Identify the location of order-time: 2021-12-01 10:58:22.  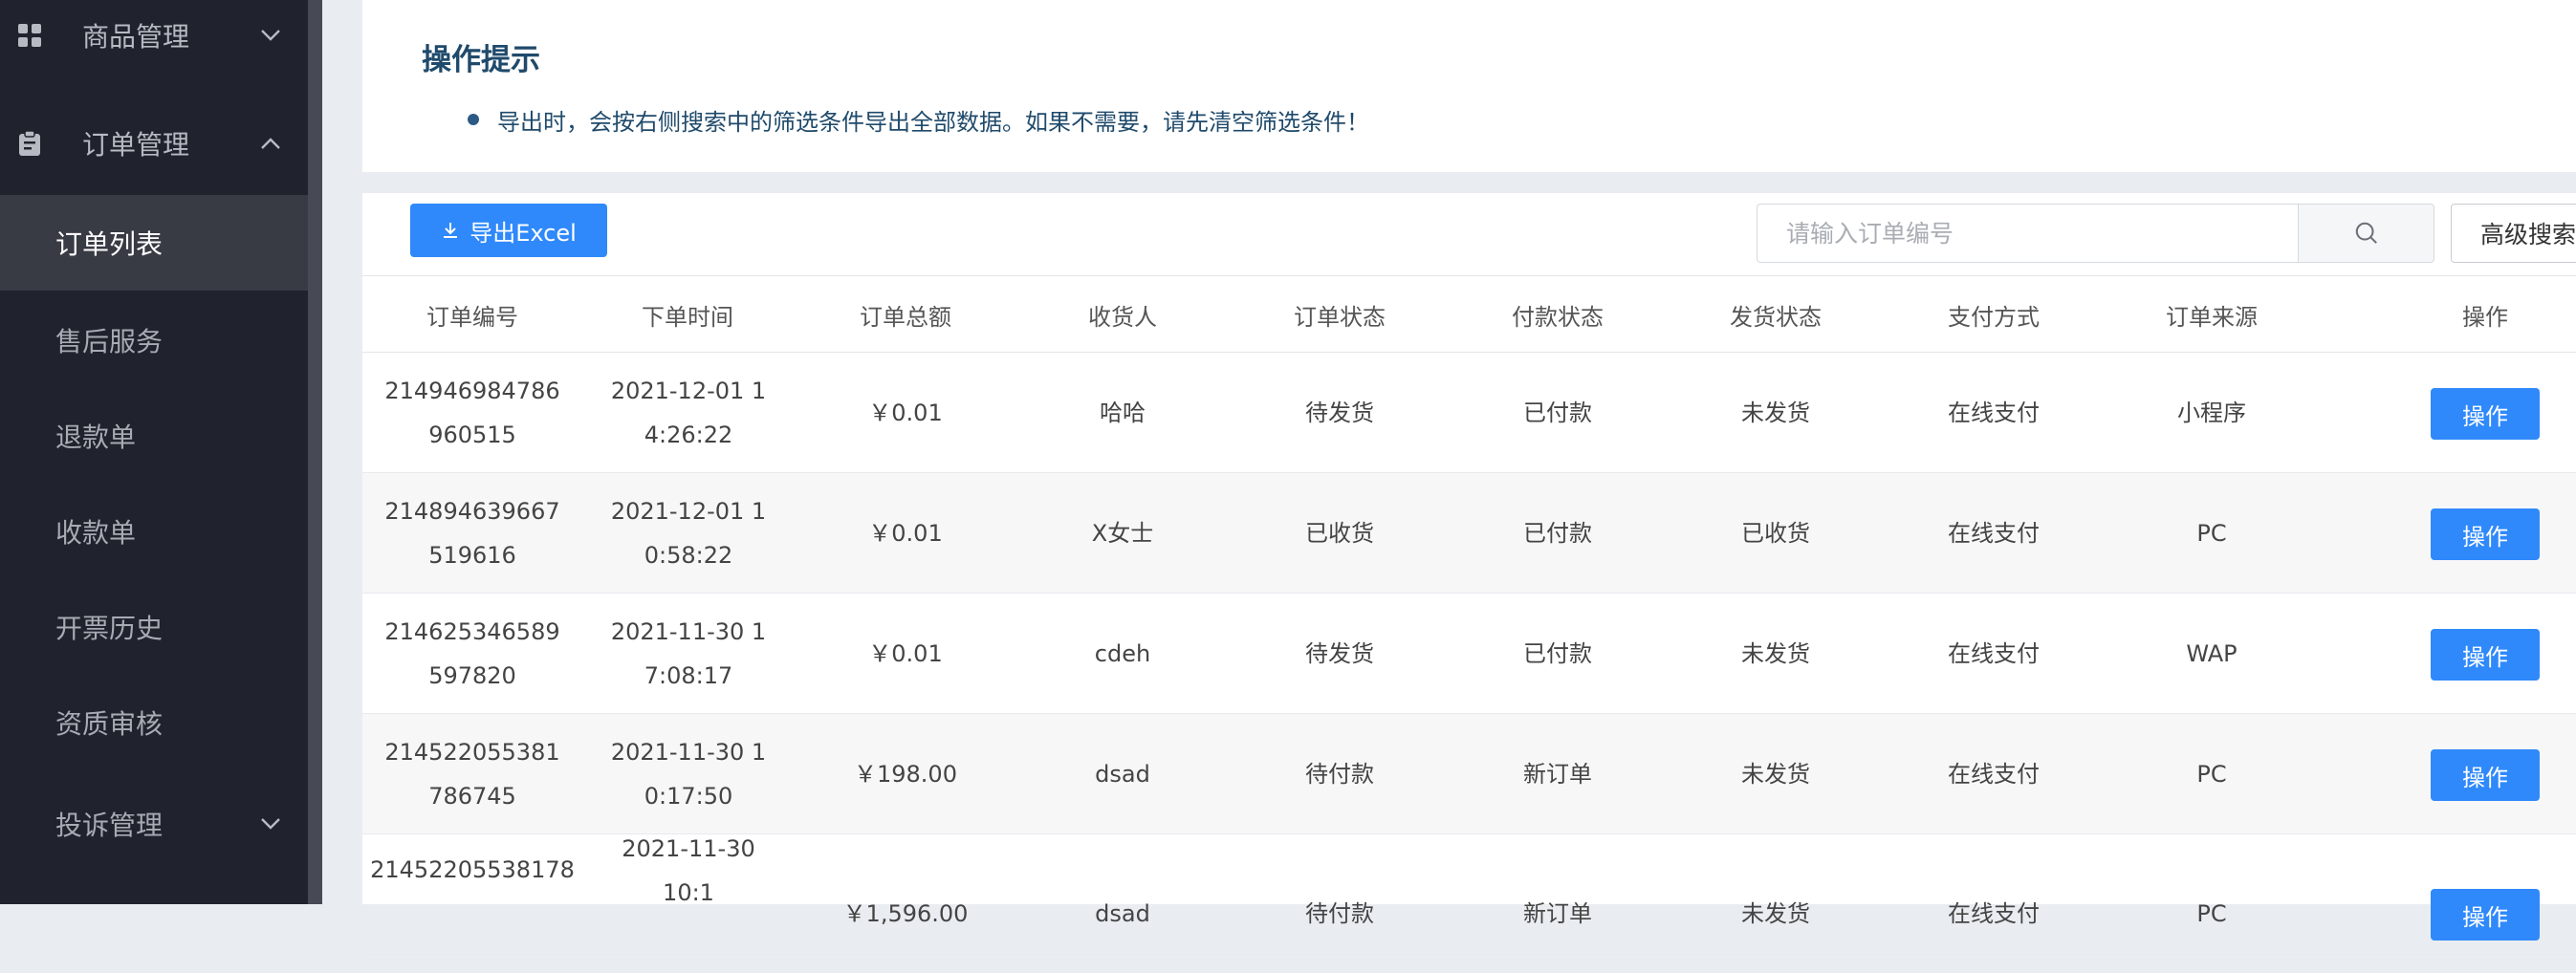
(688, 533).